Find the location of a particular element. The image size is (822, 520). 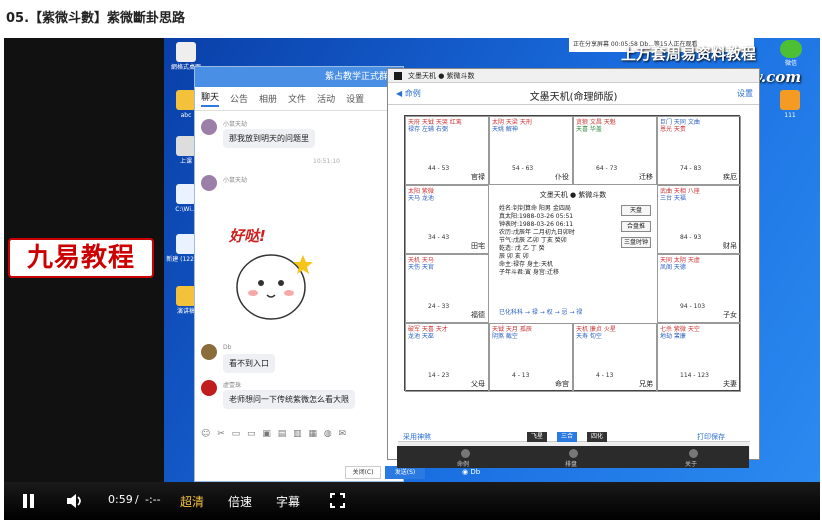

cell-stars: 巨门 天同 文曲 is located at coordinates (680, 122).